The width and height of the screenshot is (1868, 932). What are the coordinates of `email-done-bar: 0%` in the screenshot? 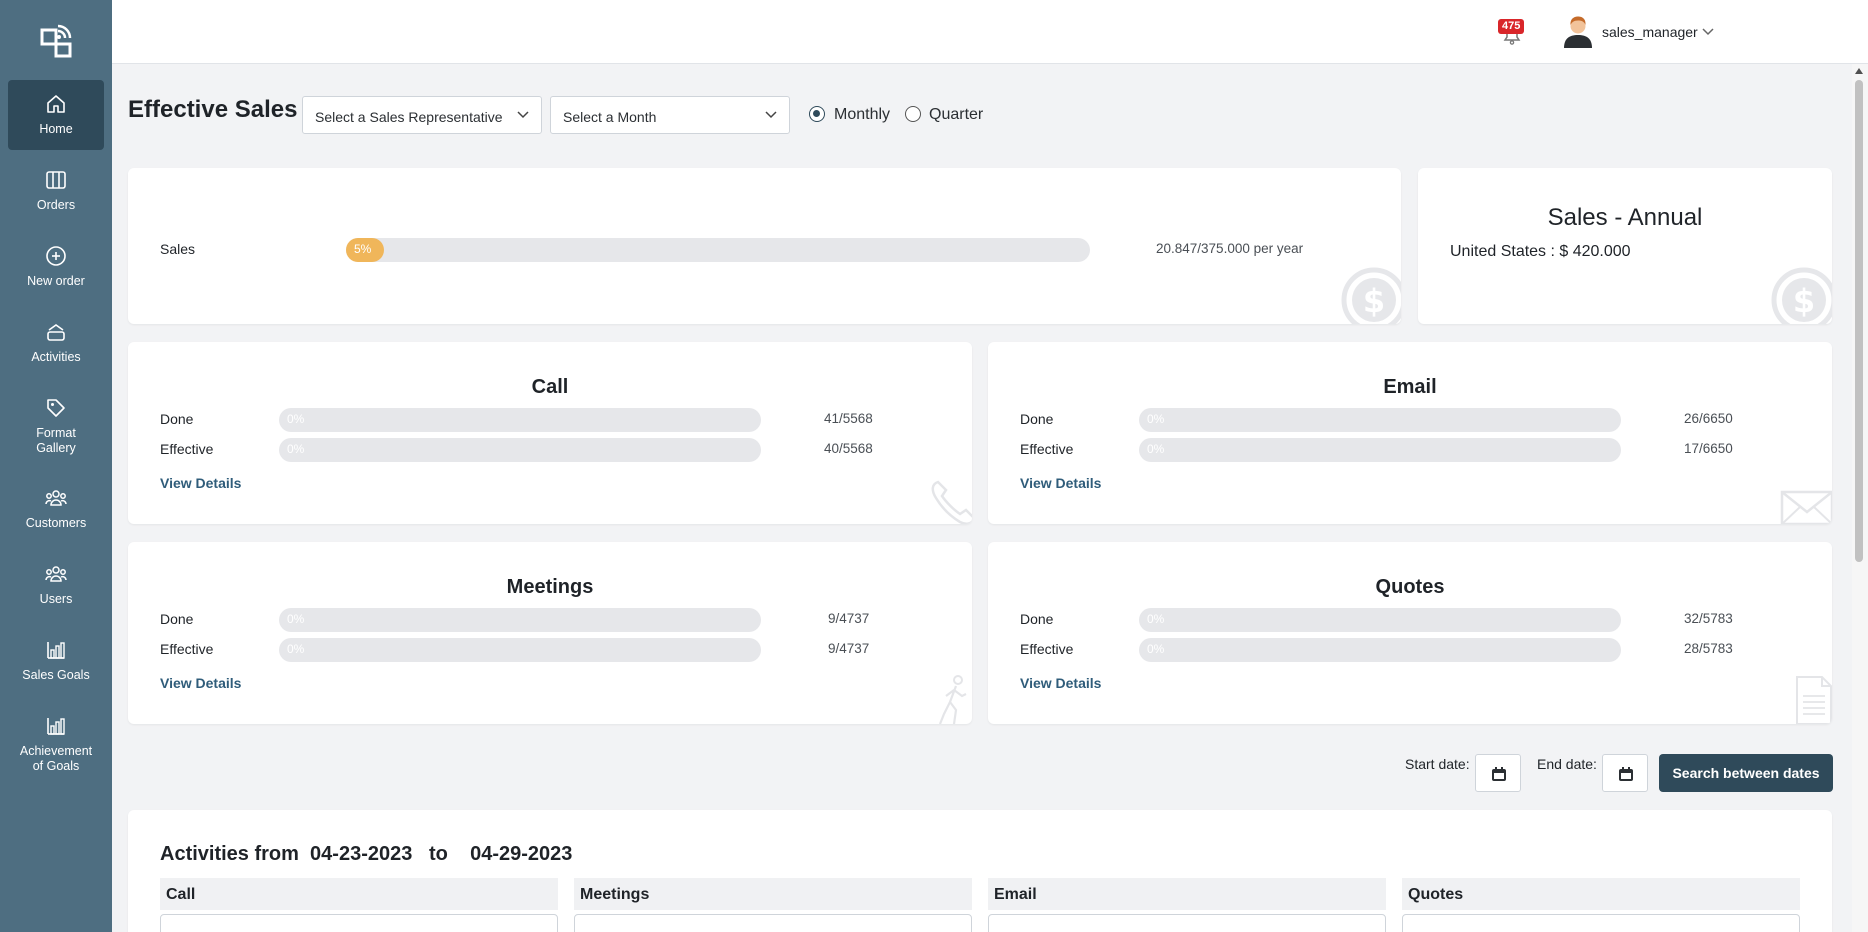 It's located at (1380, 420).